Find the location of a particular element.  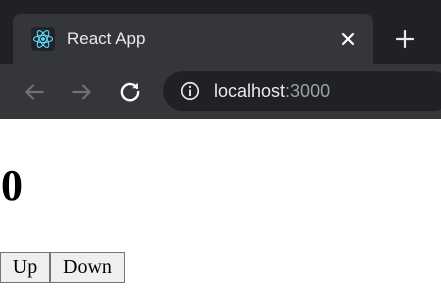

down-button: Down is located at coordinates (87, 267).